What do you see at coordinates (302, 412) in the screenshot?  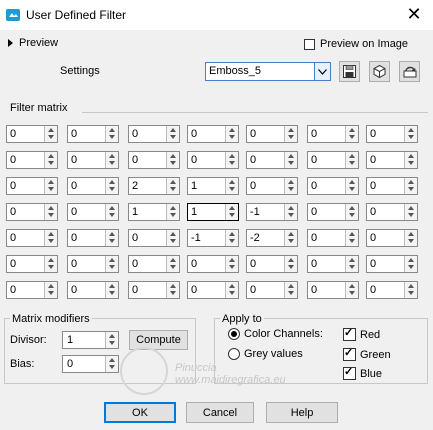 I see `help-button: Help` at bounding box center [302, 412].